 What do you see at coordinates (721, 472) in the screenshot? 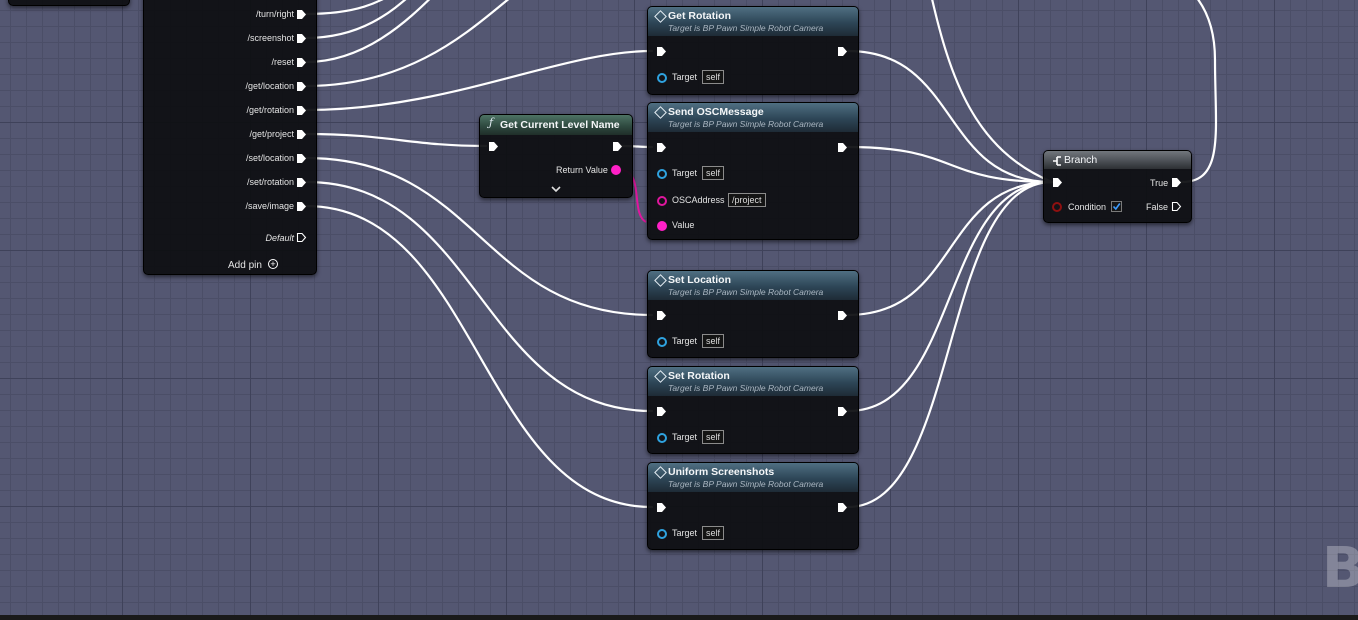
I see `node-title: Uniform Screenshots` at bounding box center [721, 472].